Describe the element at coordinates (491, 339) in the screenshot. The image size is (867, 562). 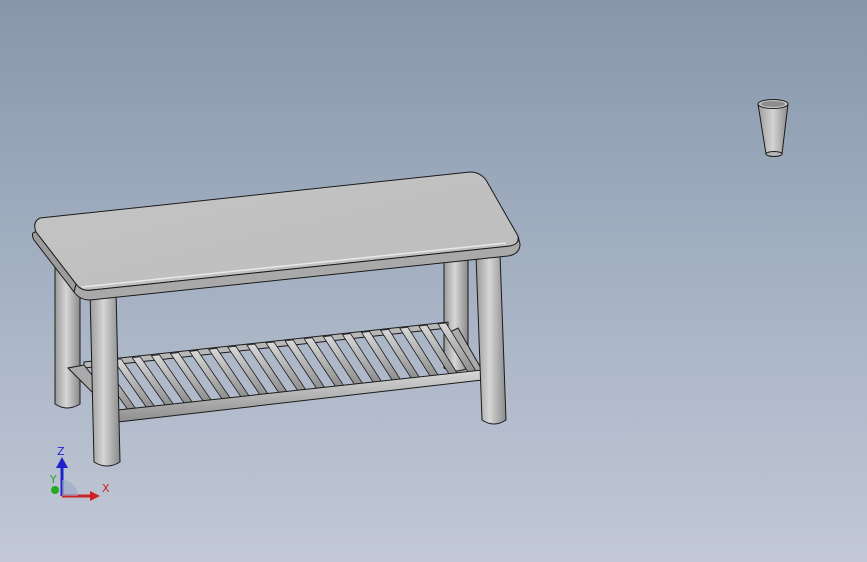
I see `front-right-leg` at that location.